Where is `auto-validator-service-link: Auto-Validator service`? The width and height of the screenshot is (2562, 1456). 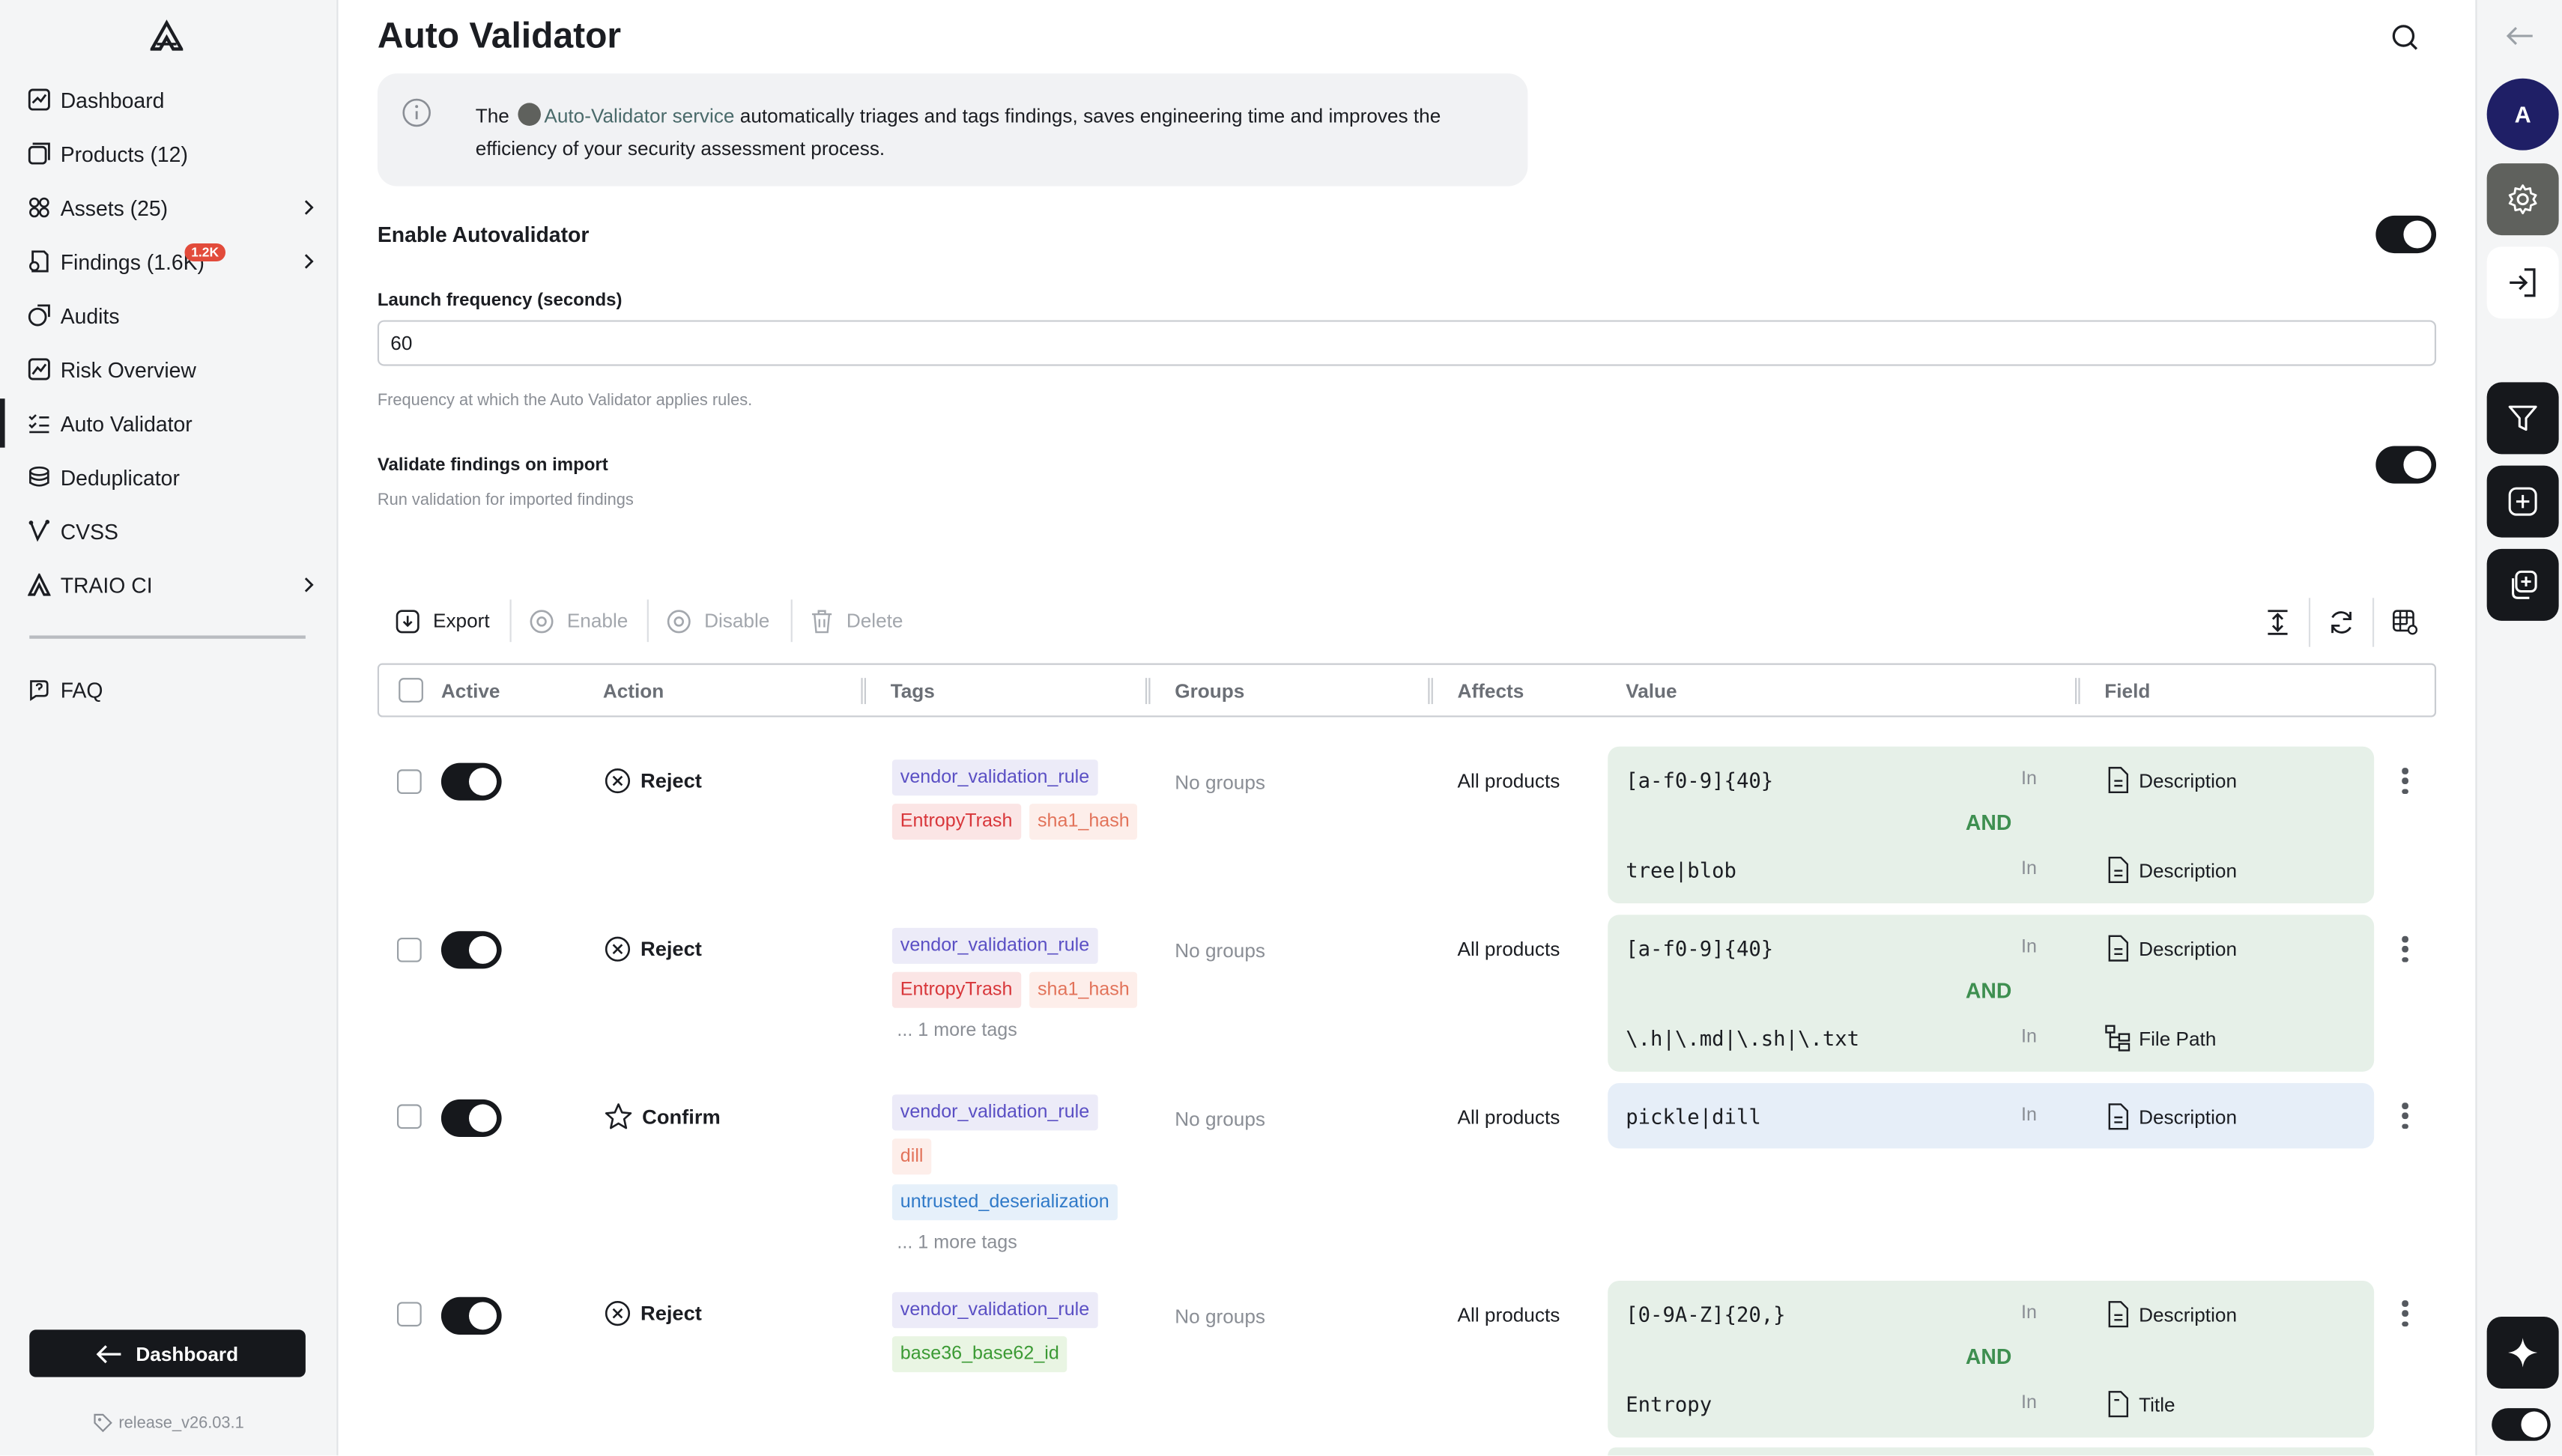 auto-validator-service-link: Auto-Validator service is located at coordinates (639, 116).